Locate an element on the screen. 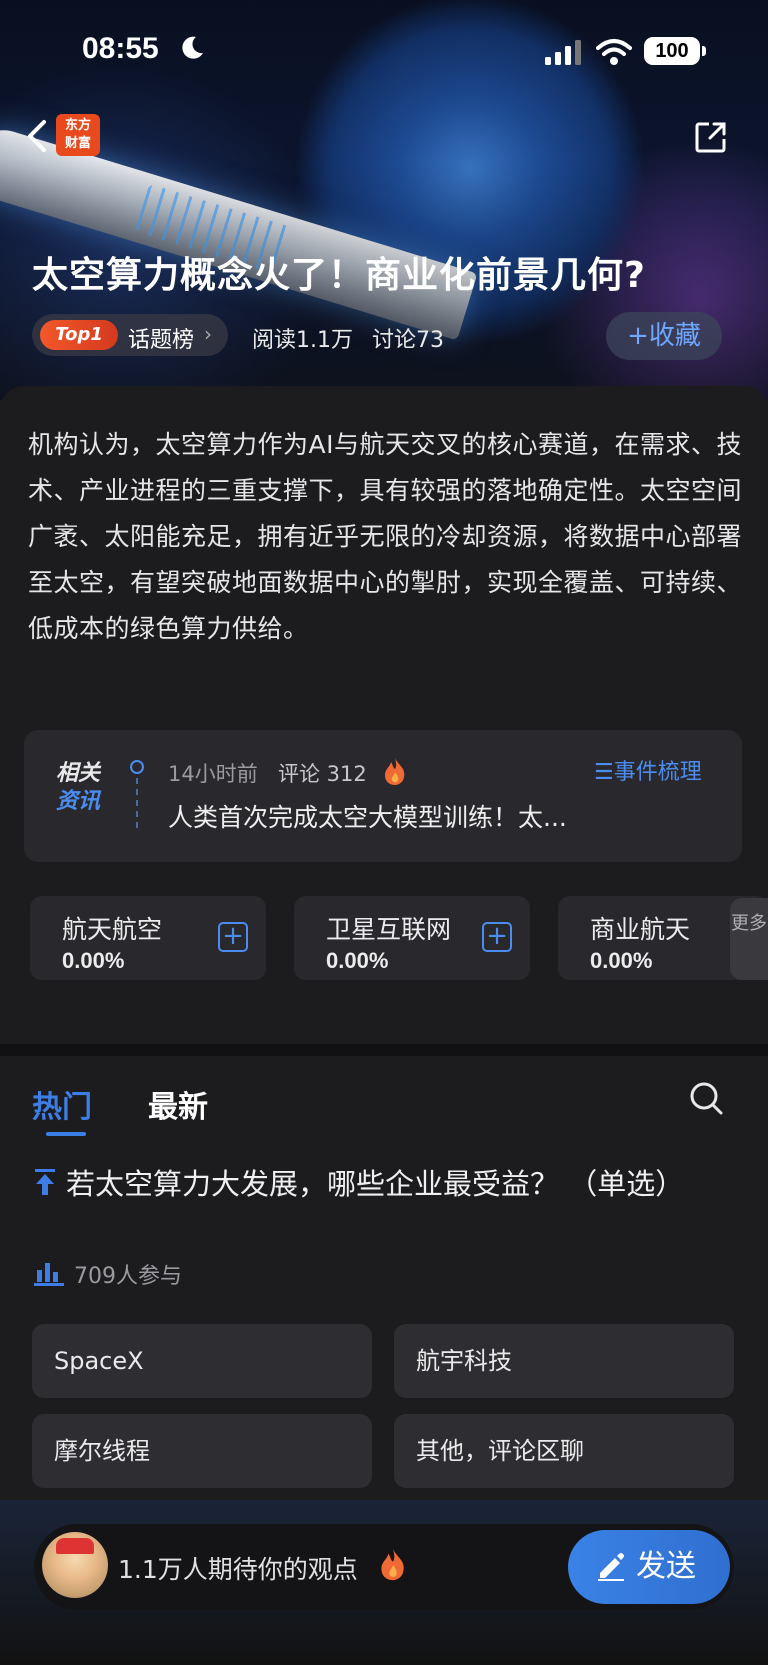 This screenshot has width=768, height=1665. topic-title: 太空算力概念火了！商业化前景几何? is located at coordinates (339, 275).